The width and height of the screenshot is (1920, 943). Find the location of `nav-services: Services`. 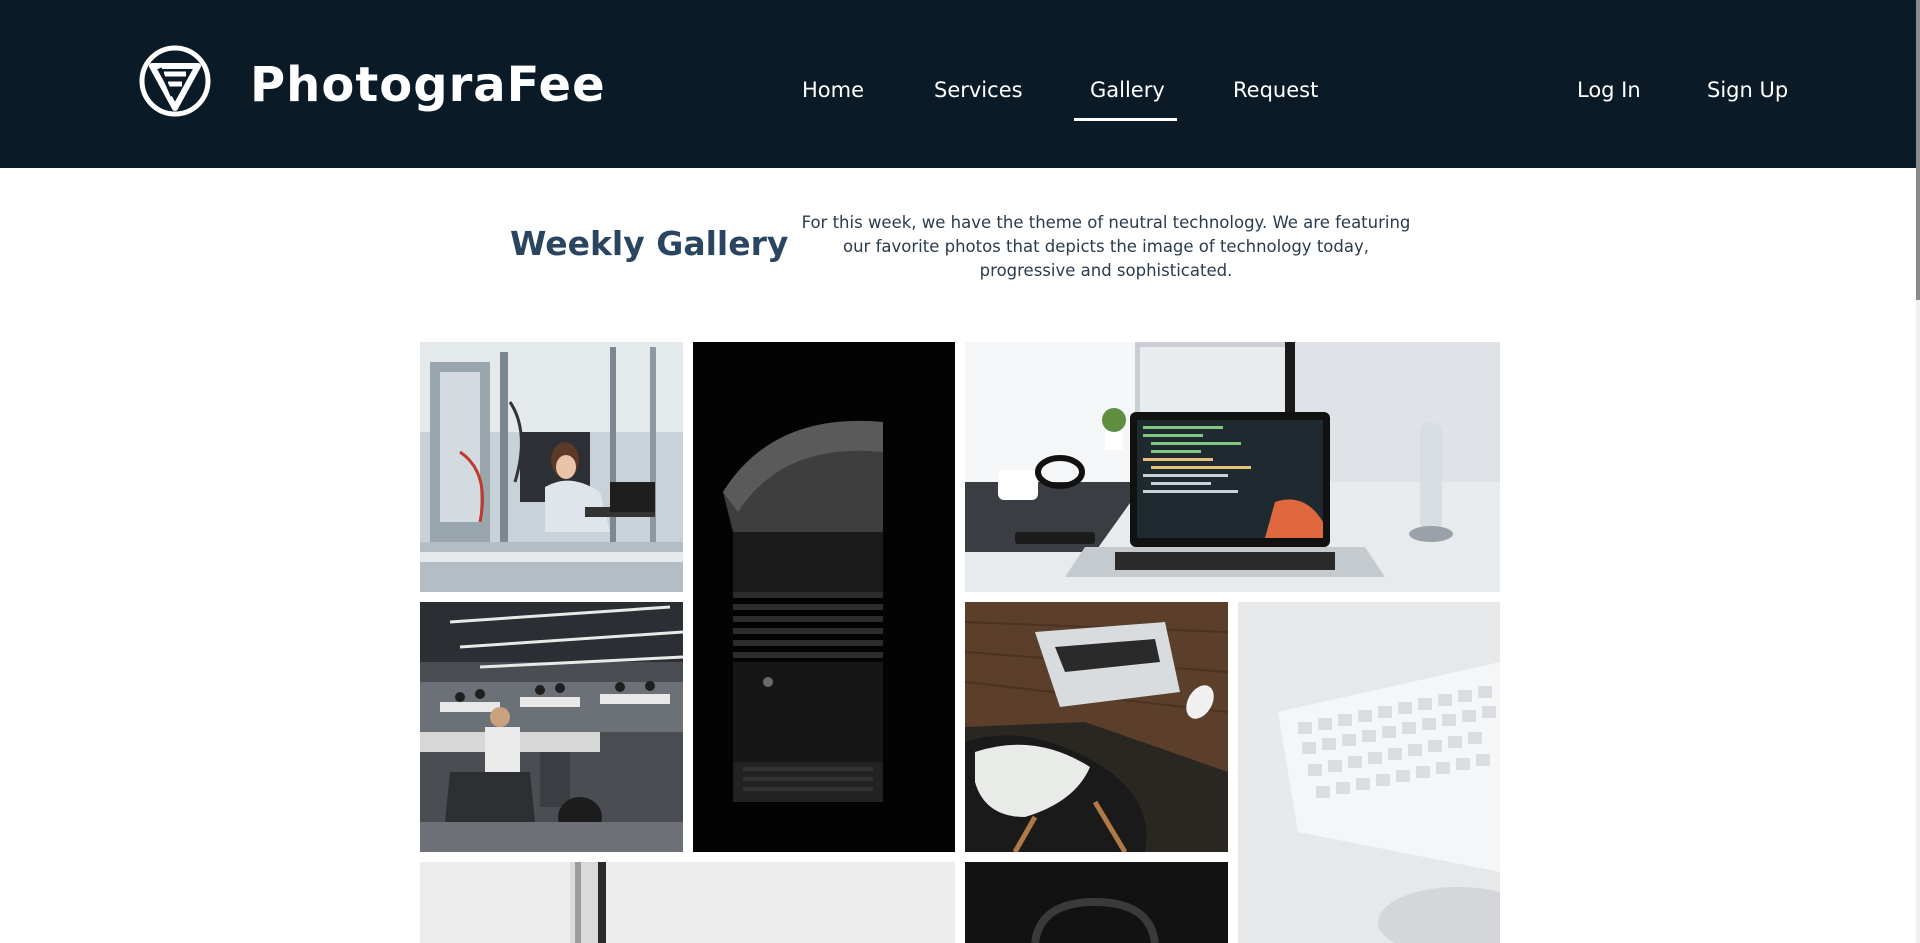

nav-services: Services is located at coordinates (978, 90).